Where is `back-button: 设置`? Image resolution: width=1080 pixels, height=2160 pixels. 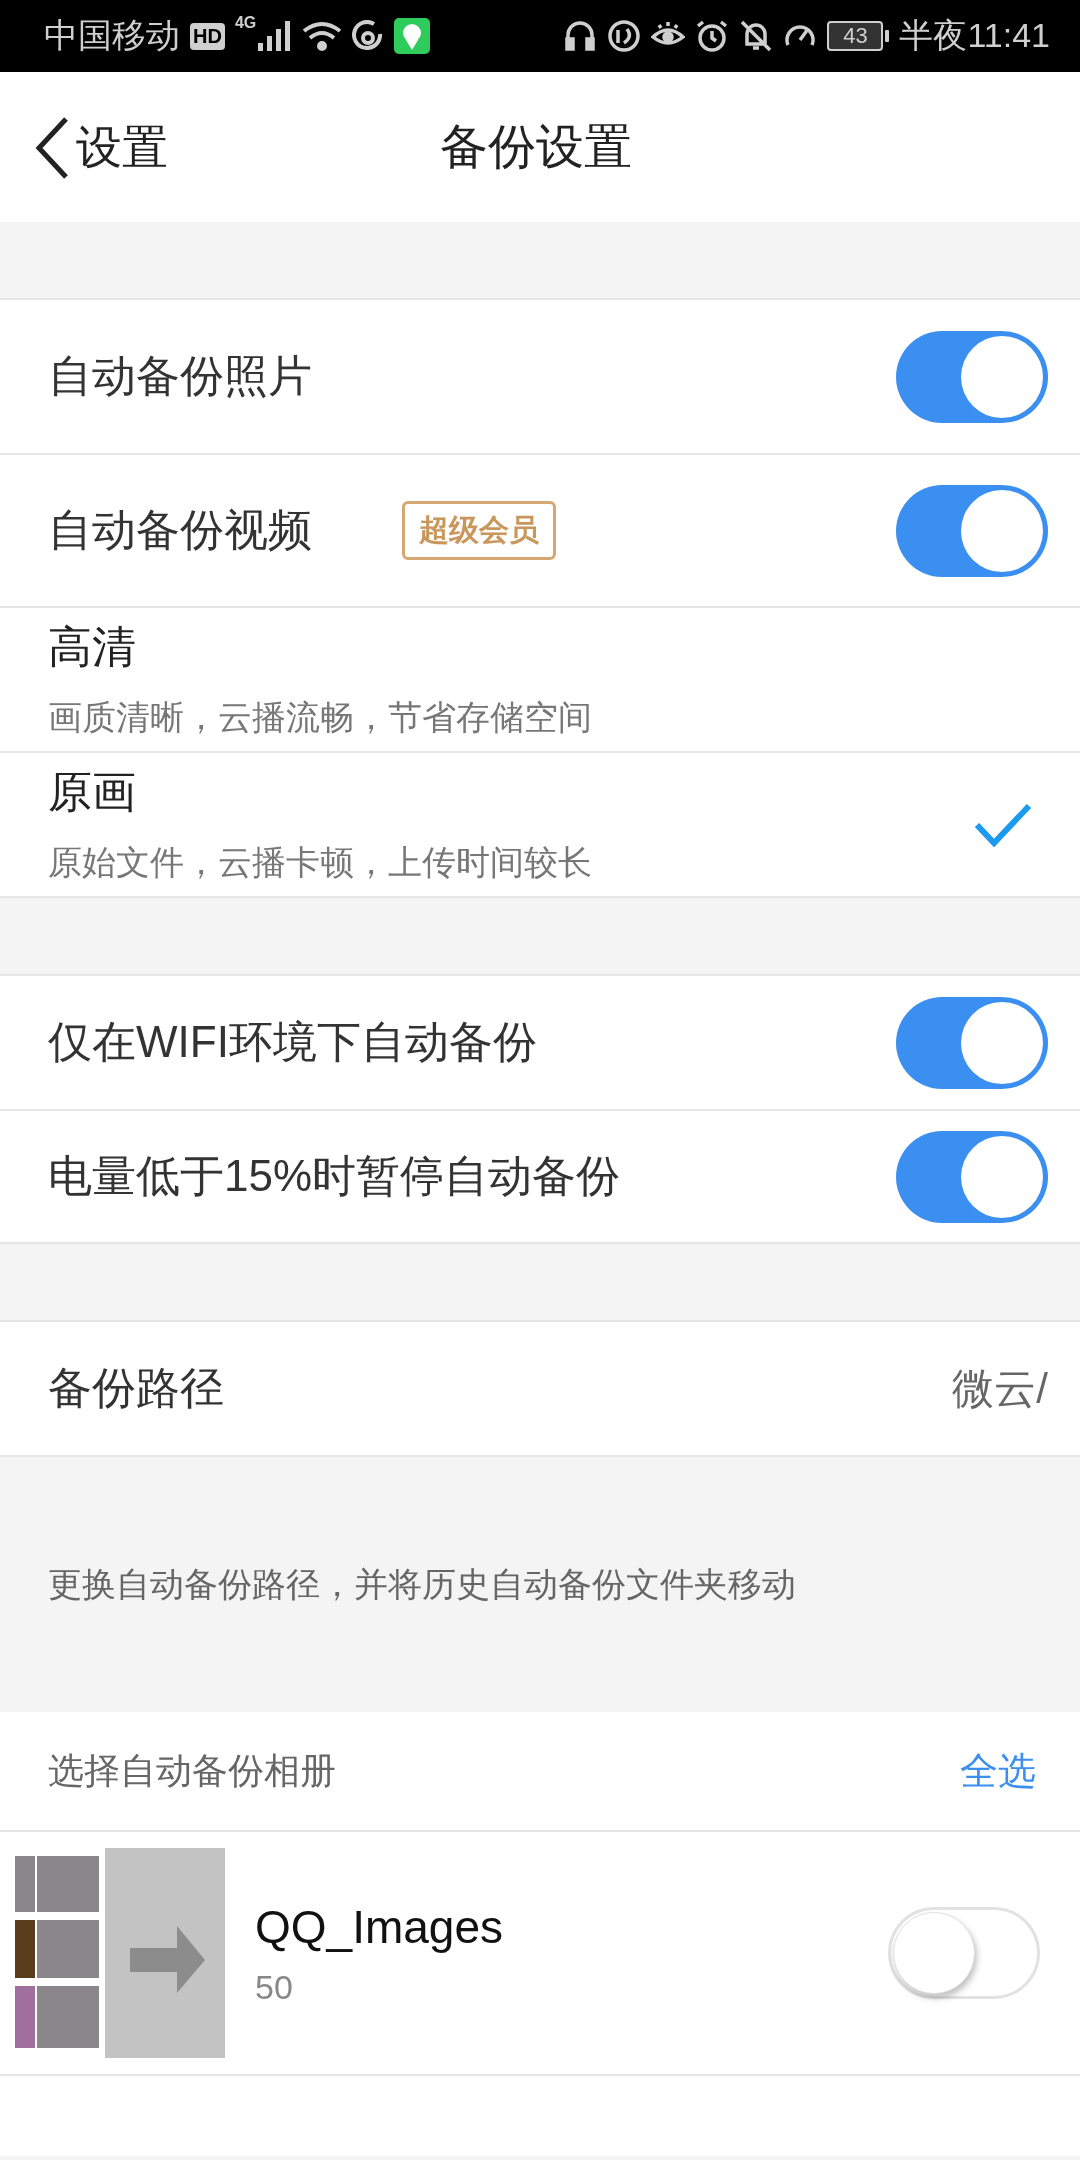
back-button: 设置 is located at coordinates (101, 148).